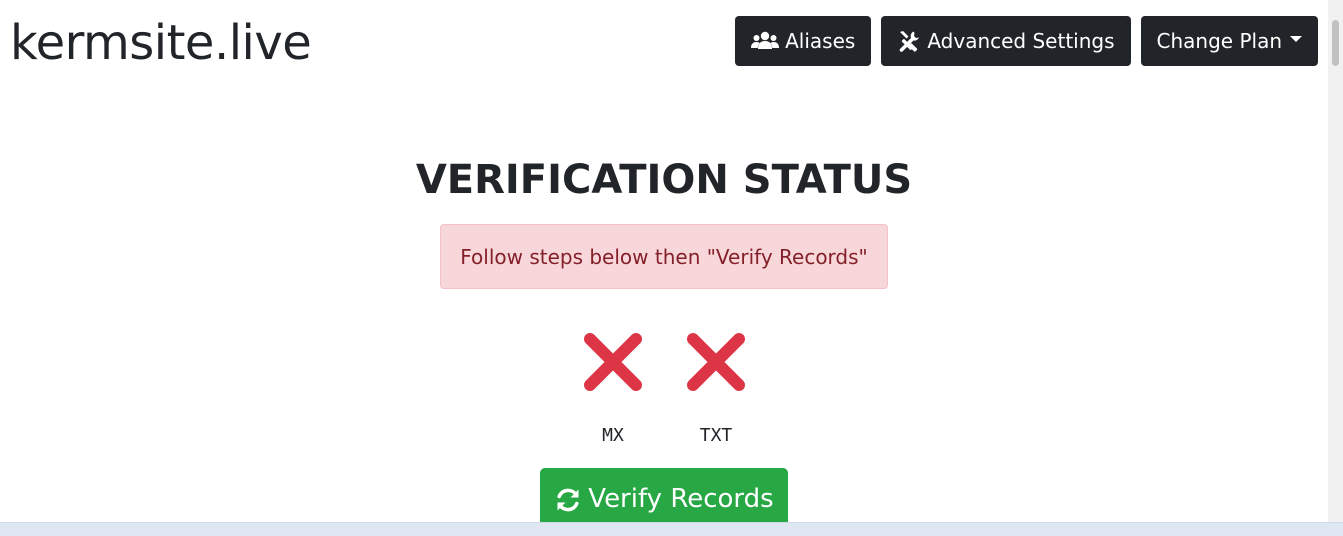 This screenshot has height=536, width=1343. Describe the element at coordinates (820, 41) in the screenshot. I see `aliases-label: Aliases` at that location.